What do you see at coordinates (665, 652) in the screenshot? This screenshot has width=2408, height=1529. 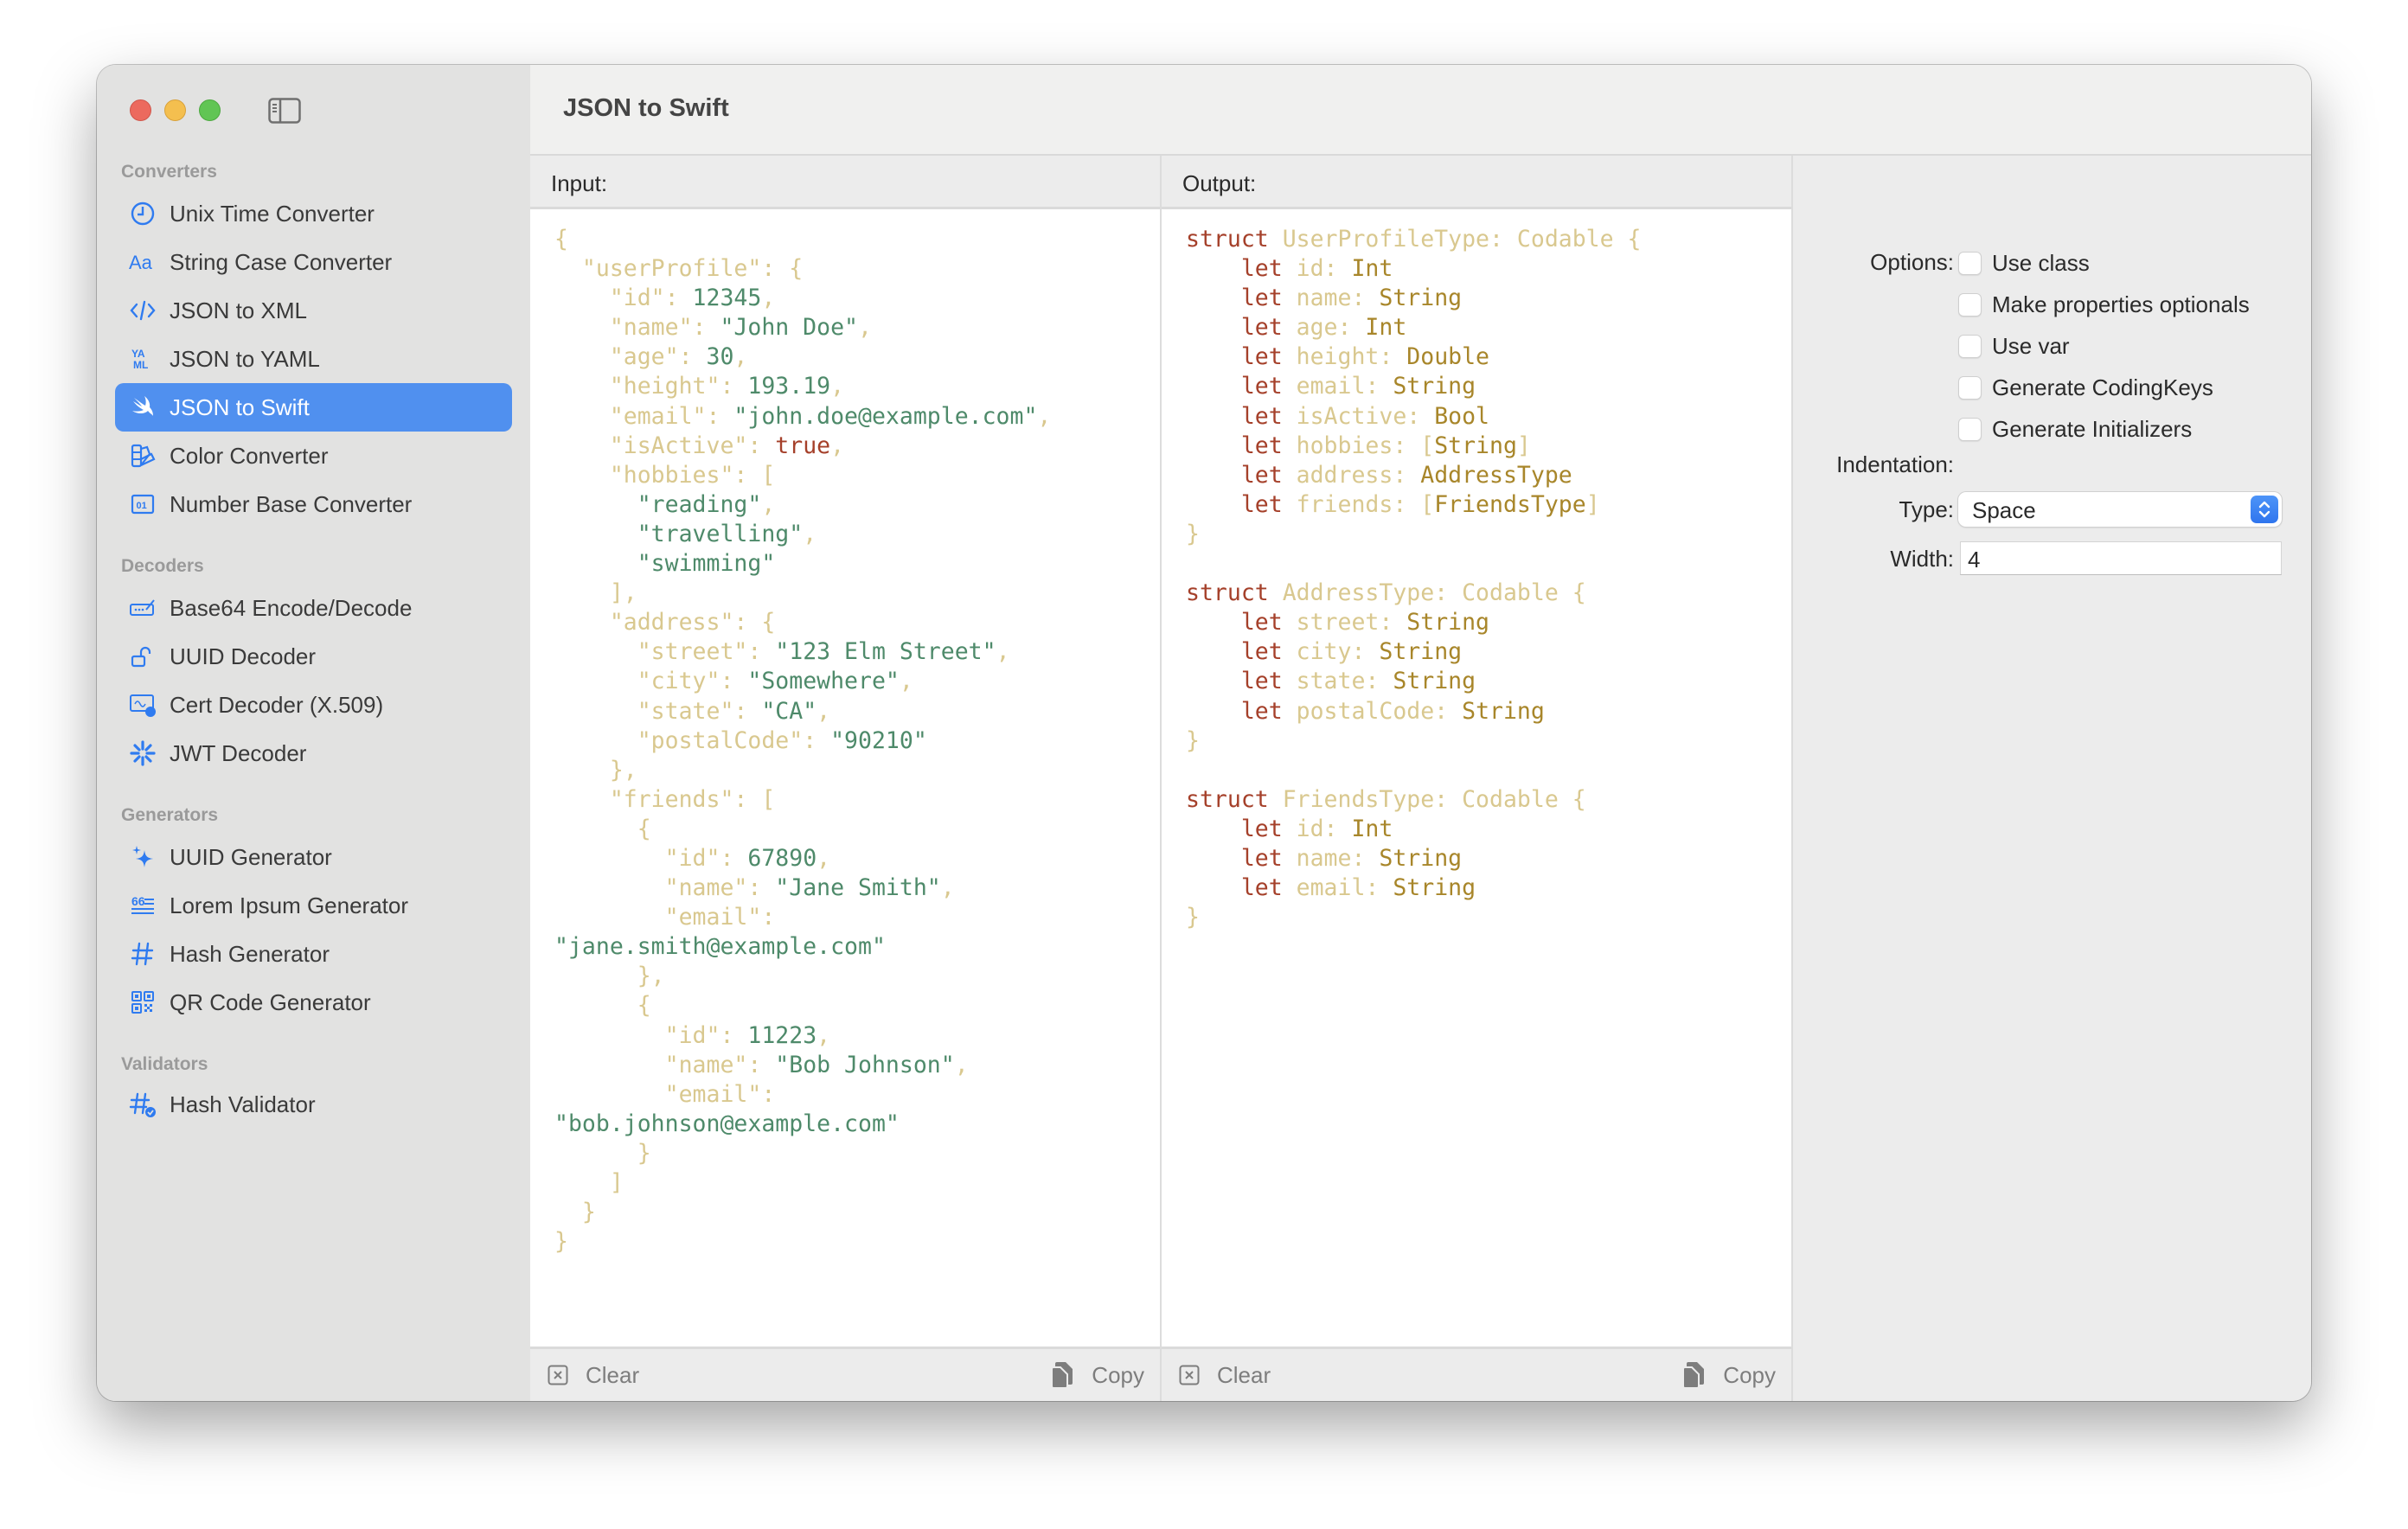 I see `code-token: "street":` at bounding box center [665, 652].